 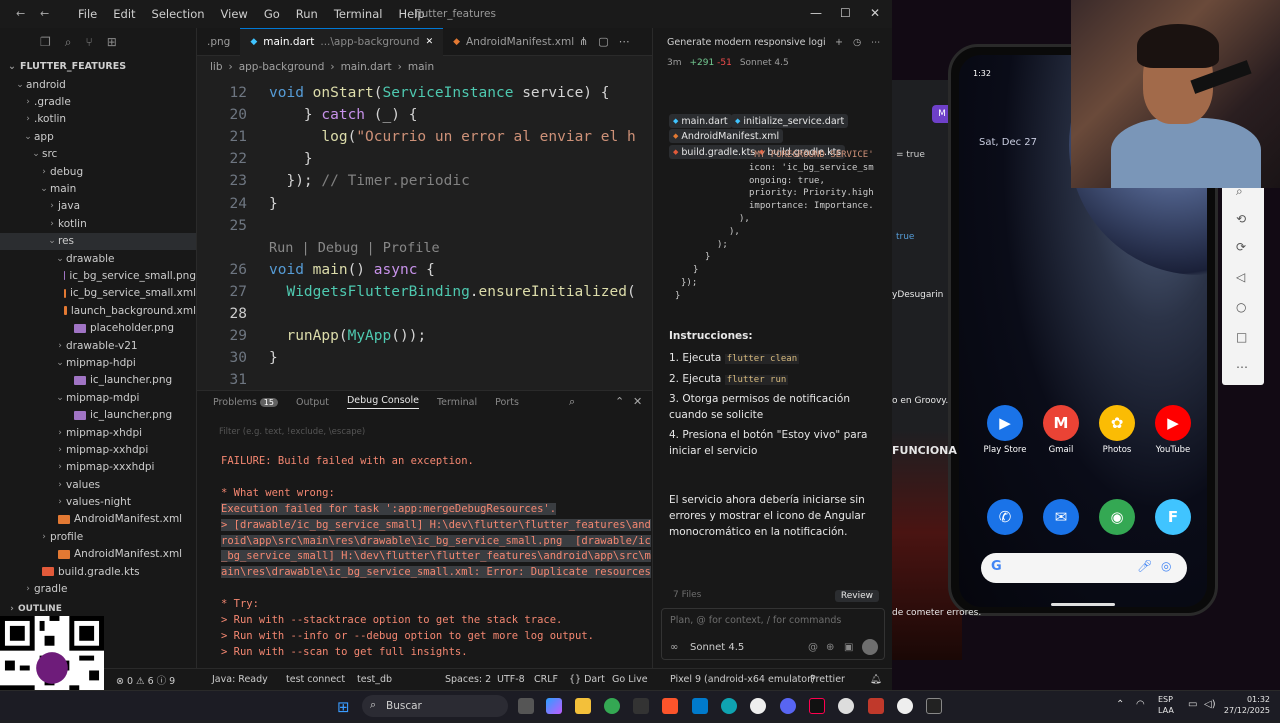 I want to click on panel-tab-output: Output, so click(x=312, y=402).